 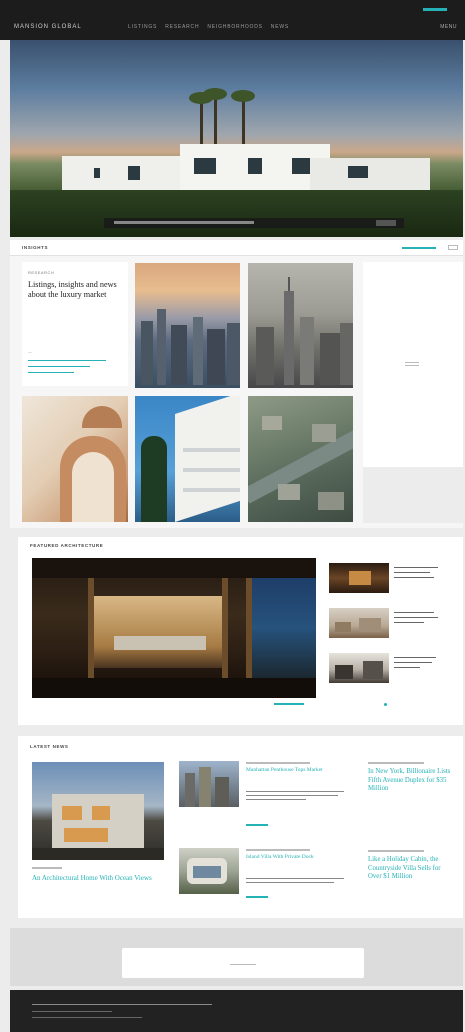 What do you see at coordinates (100, 878) in the screenshot?
I see `news-main-headline: An Architectural Home With Ocean Views` at bounding box center [100, 878].